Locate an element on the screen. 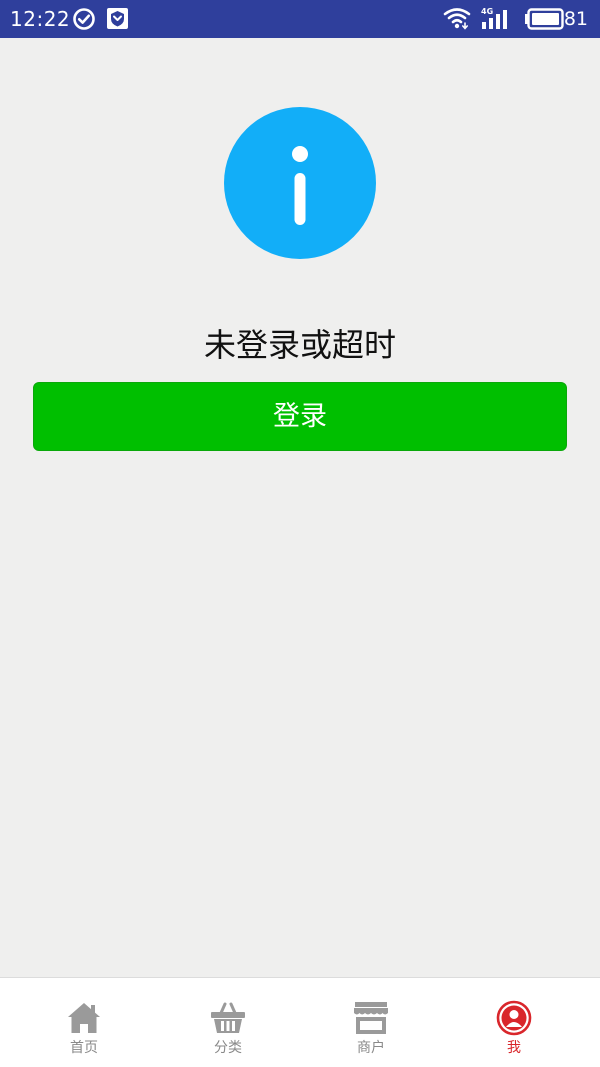  shield-app-icon is located at coordinates (117, 20).